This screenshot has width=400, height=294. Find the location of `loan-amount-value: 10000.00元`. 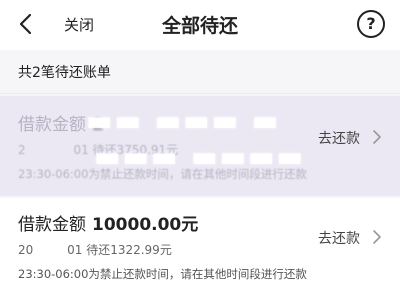

loan-amount-value: 10000.00元 is located at coordinates (145, 225).